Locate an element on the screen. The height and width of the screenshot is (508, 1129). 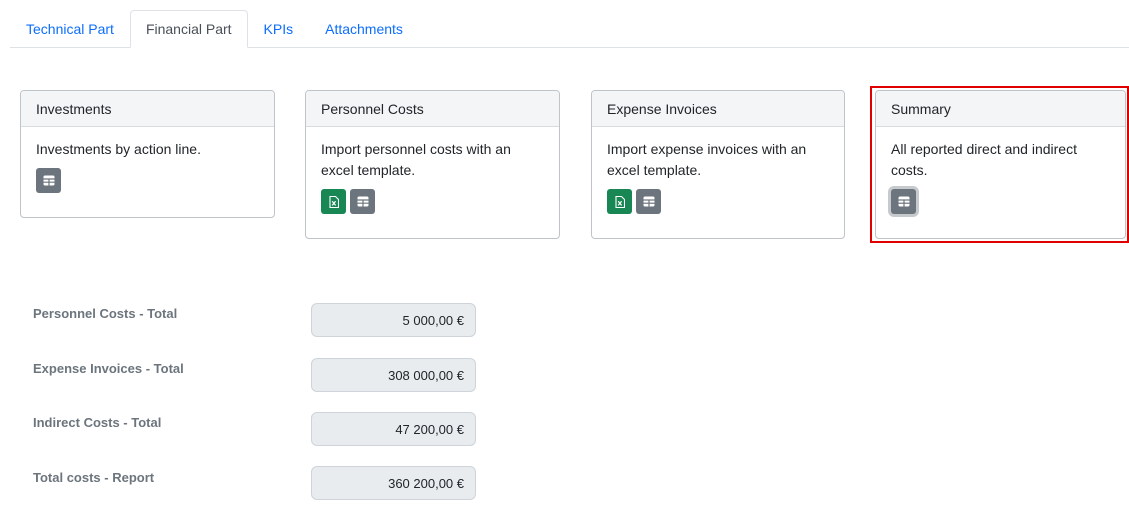
investments-card: Investments Investments by action line. is located at coordinates (147, 154).